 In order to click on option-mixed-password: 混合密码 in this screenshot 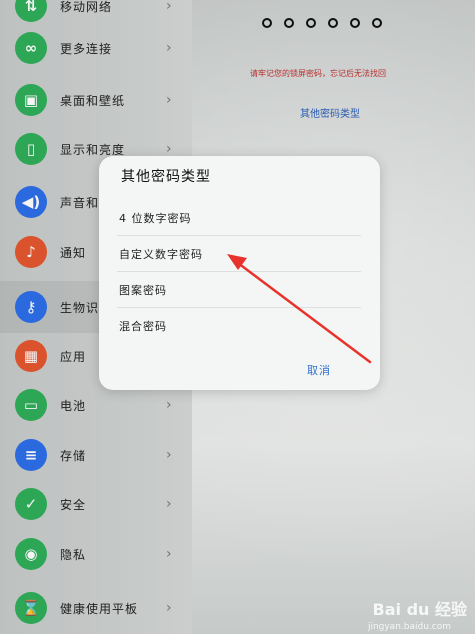, I will do `click(239, 326)`.